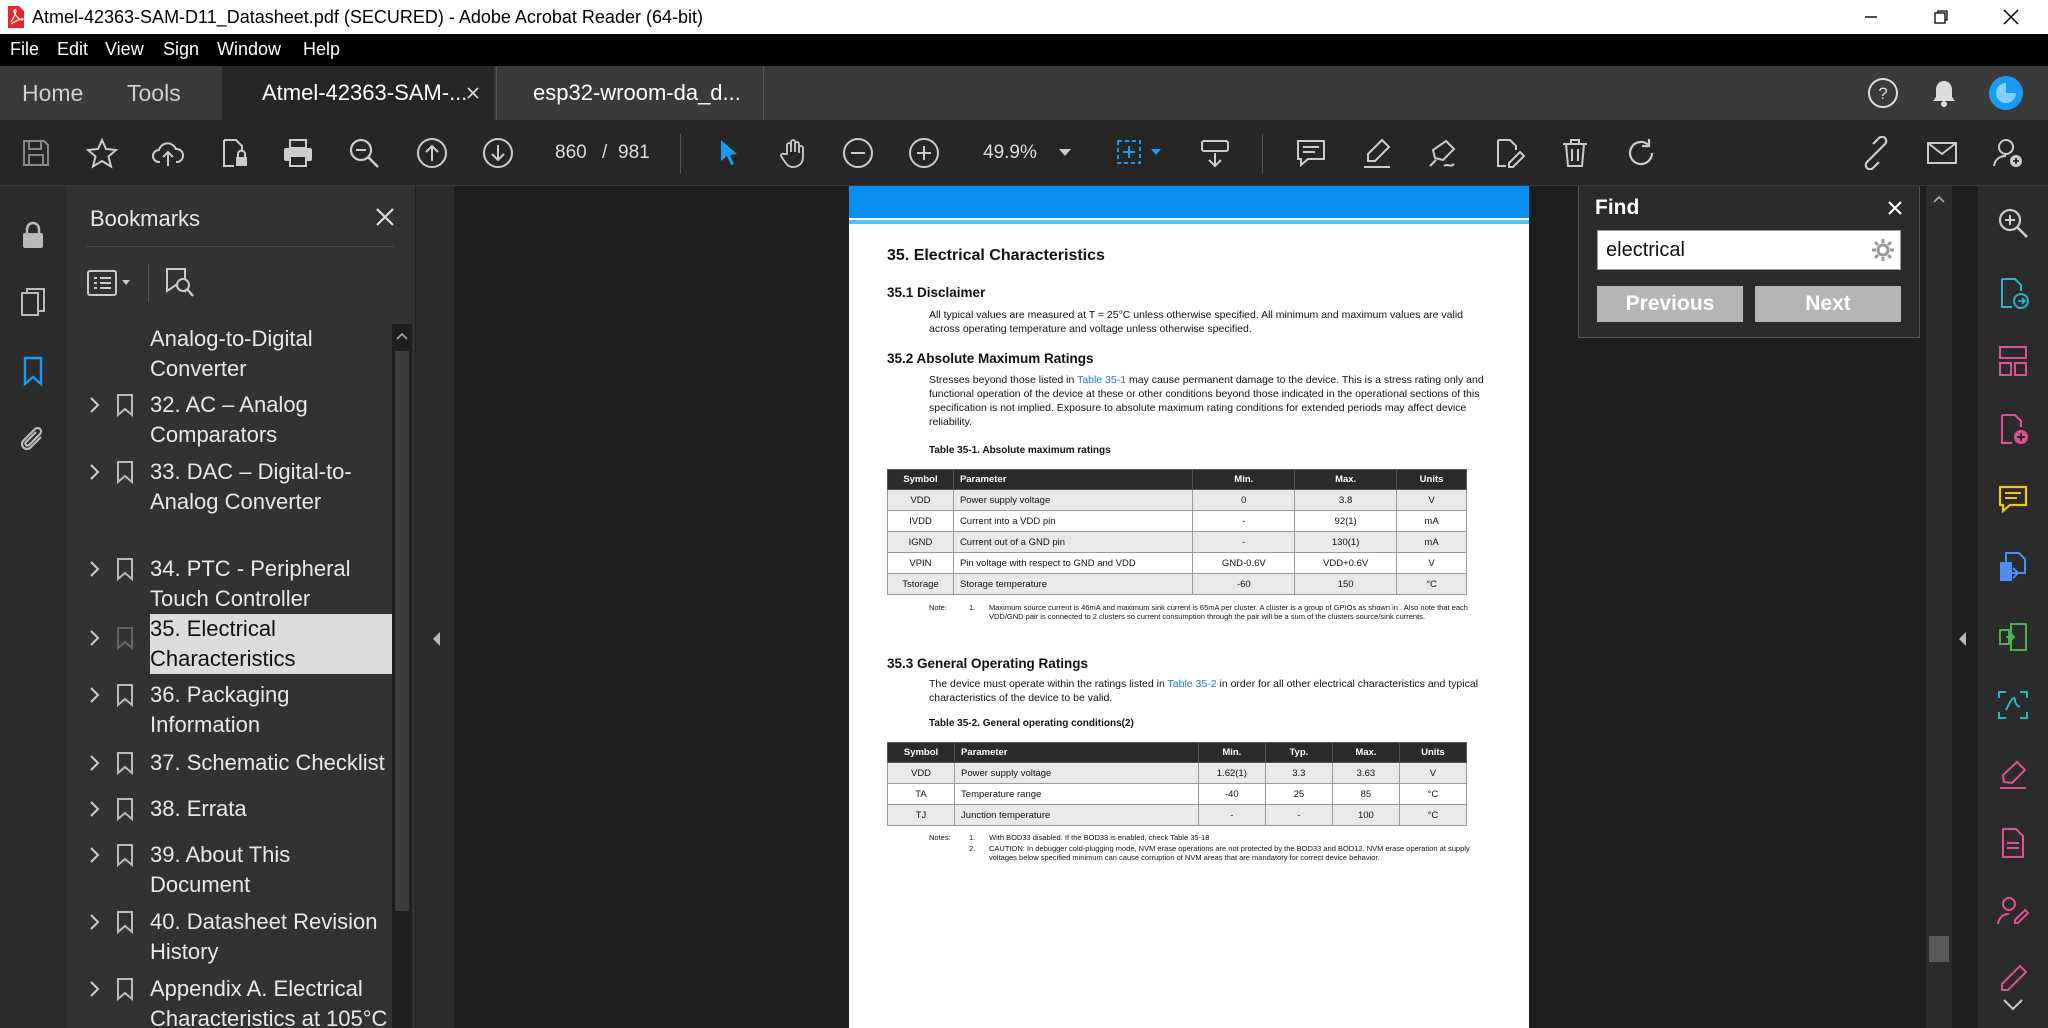 Image resolution: width=2048 pixels, height=1028 pixels. What do you see at coordinates (2013, 911) in the screenshot?
I see `request-signatures-tool-button` at bounding box center [2013, 911].